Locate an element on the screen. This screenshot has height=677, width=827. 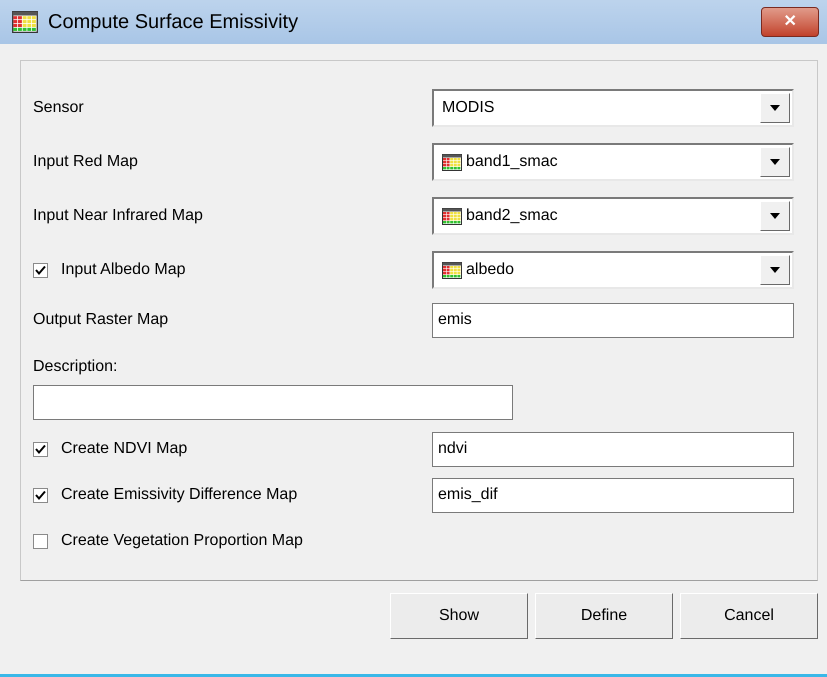
input-field: emis is located at coordinates (613, 320).